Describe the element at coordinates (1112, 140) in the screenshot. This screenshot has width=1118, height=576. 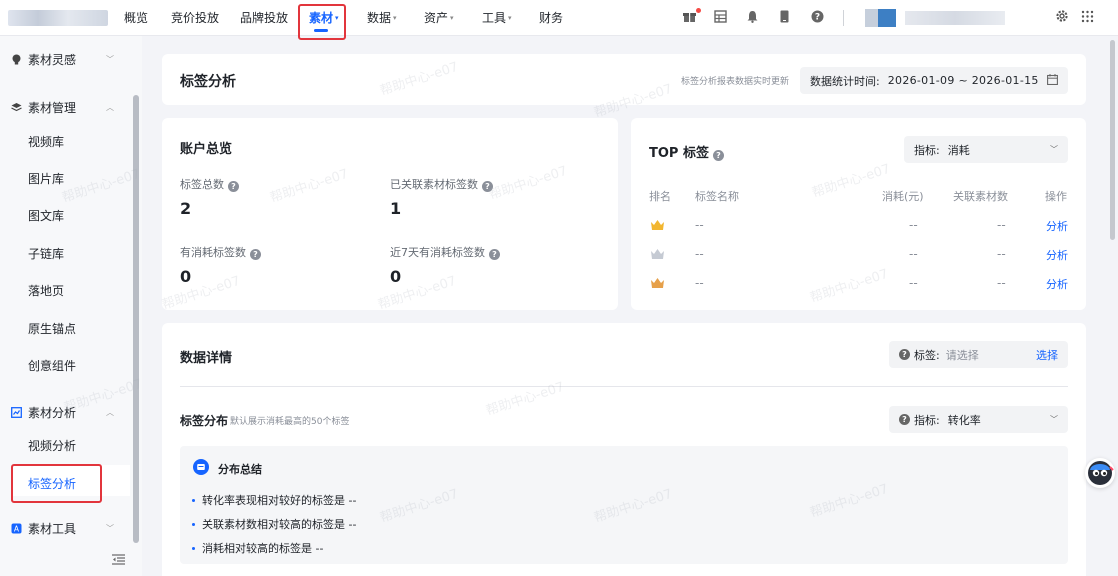
I see `main-scrollbar` at that location.